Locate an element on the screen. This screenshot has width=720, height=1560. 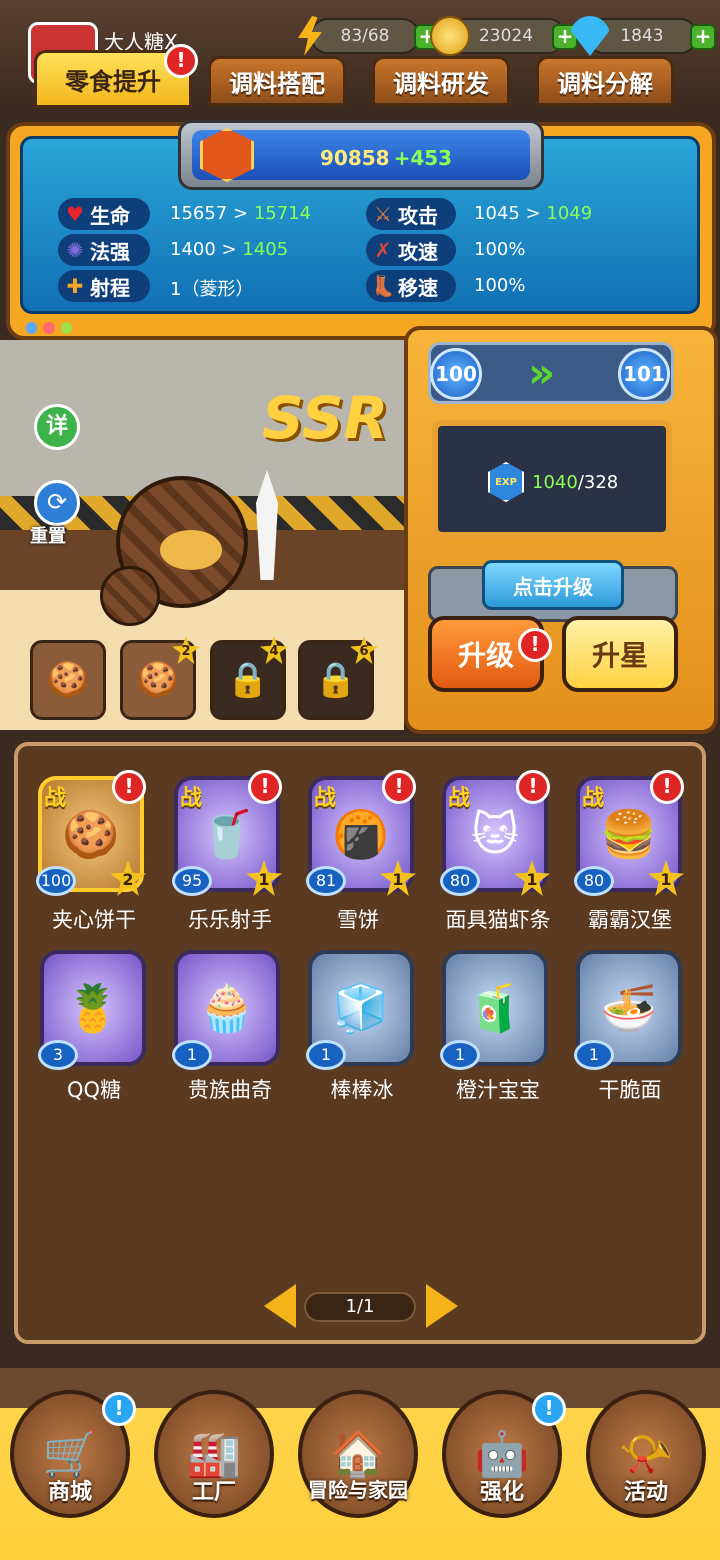
snack-name: 贵族曲奇 is located at coordinates (230, 1090).